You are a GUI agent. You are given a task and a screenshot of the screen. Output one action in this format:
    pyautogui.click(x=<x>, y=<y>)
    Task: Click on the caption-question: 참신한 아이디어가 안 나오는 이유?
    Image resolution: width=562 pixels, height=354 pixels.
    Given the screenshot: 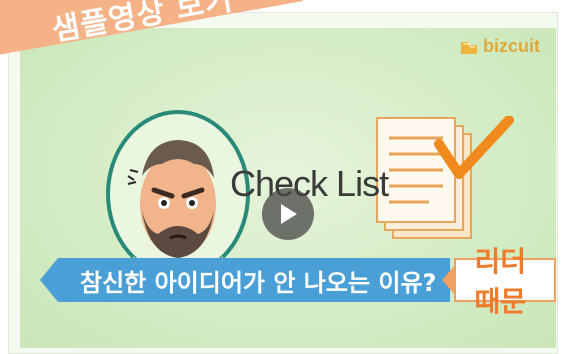 What is the action you would take?
    pyautogui.click(x=245, y=280)
    